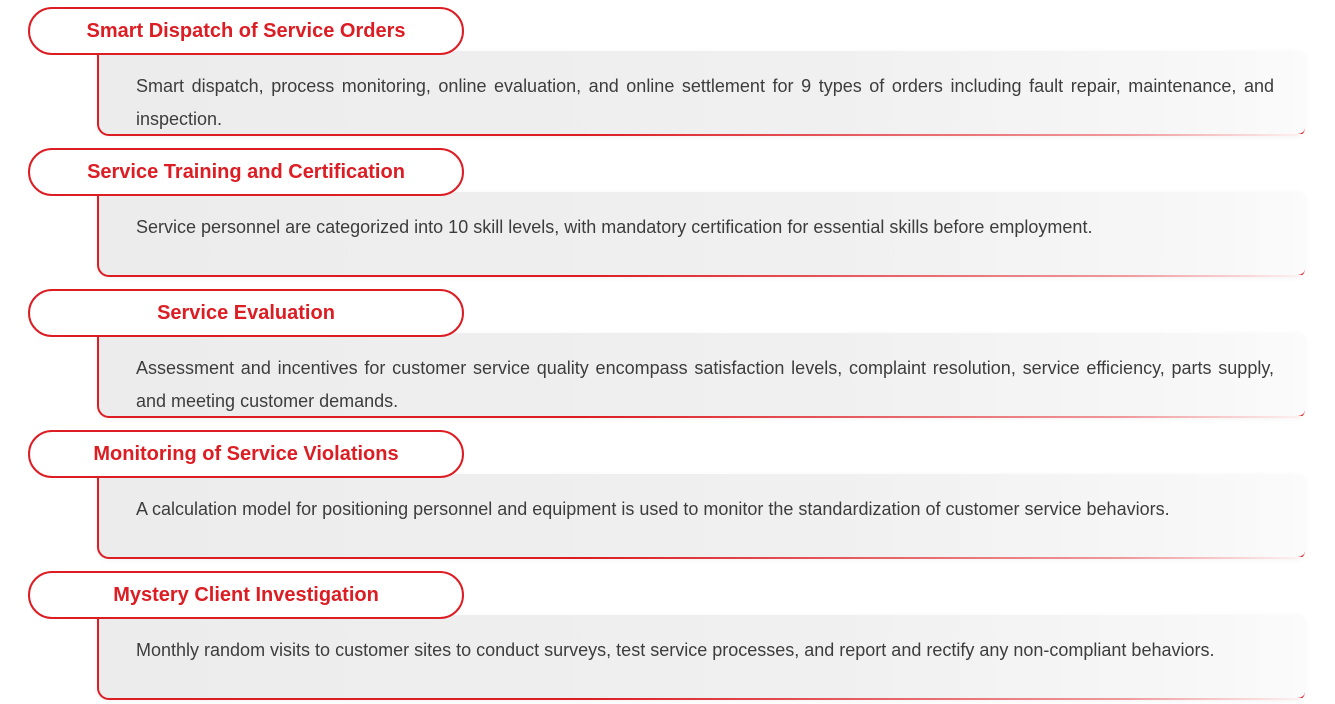 This screenshot has height=704, width=1335. I want to click on feature-title-pill: Mystery Client Investigation, so click(246, 595).